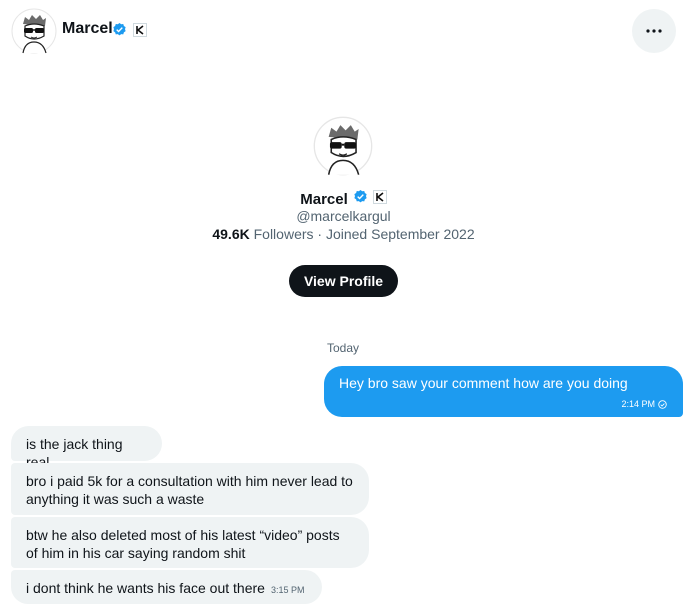 The height and width of the screenshot is (610, 687). I want to click on conversation-header: Marcel, so click(343, 31).